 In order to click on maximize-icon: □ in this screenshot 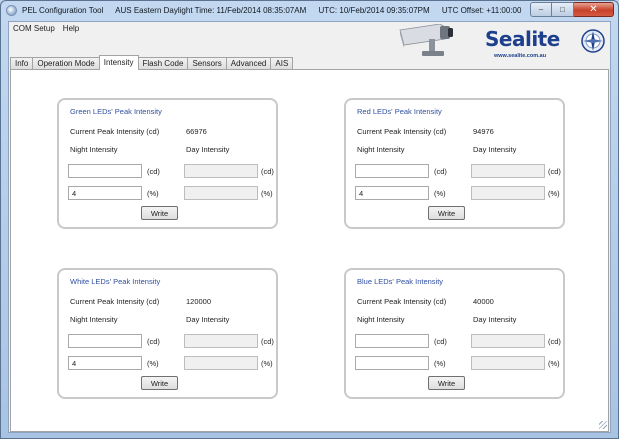, I will do `click(562, 9)`.